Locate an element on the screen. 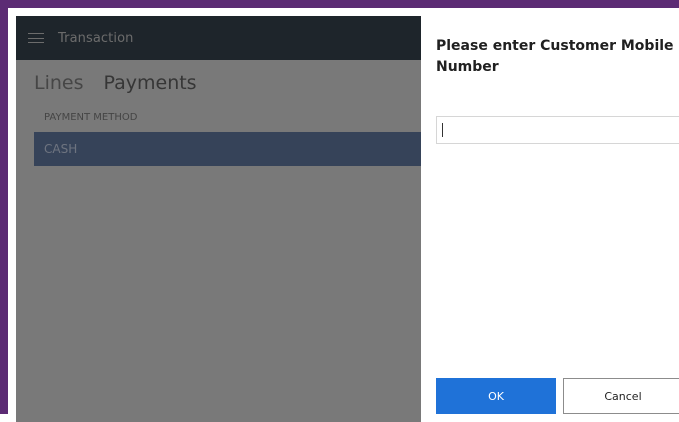 Image resolution: width=679 pixels, height=422 pixels. ok-button: OK is located at coordinates (496, 396).